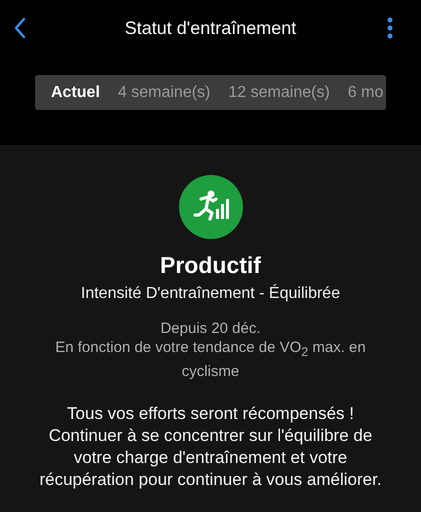 The image size is (421, 512). What do you see at coordinates (210, 265) in the screenshot?
I see `status-title: Productif` at bounding box center [210, 265].